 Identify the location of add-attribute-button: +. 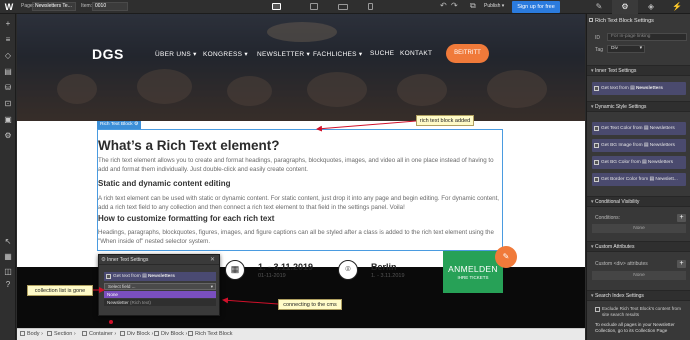
(681, 264).